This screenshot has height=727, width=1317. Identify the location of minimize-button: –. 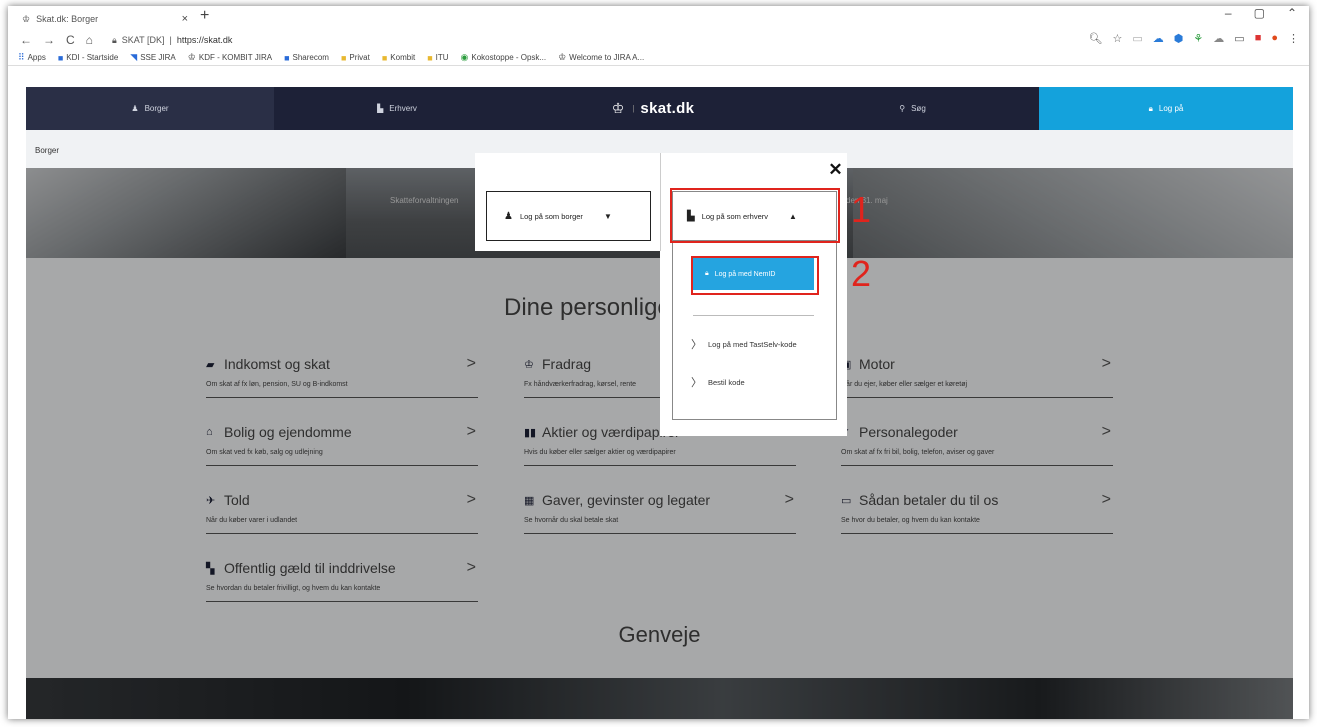
(1228, 13).